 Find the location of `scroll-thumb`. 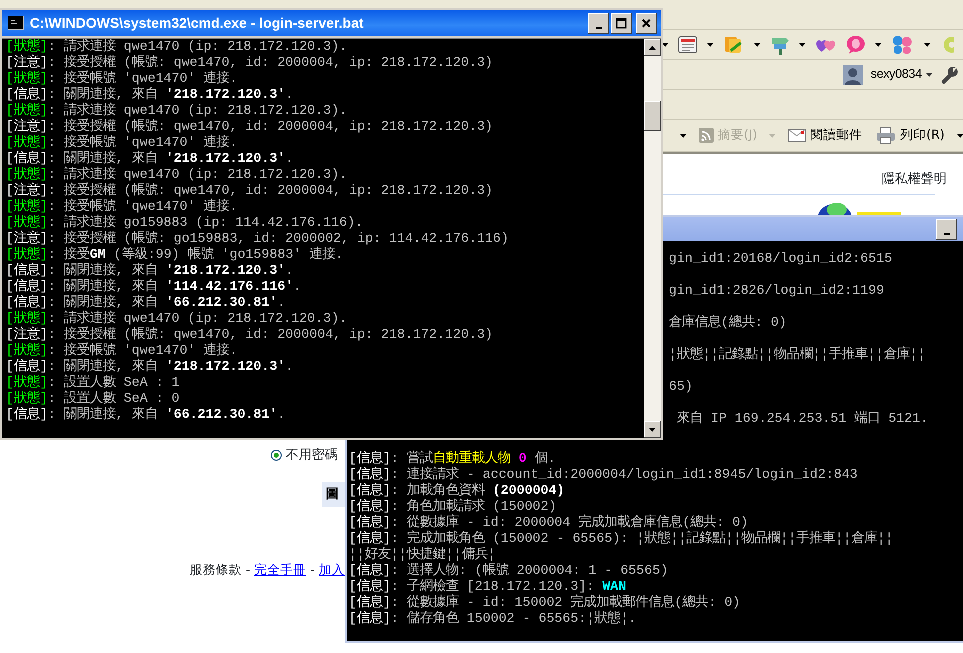

scroll-thumb is located at coordinates (652, 116).